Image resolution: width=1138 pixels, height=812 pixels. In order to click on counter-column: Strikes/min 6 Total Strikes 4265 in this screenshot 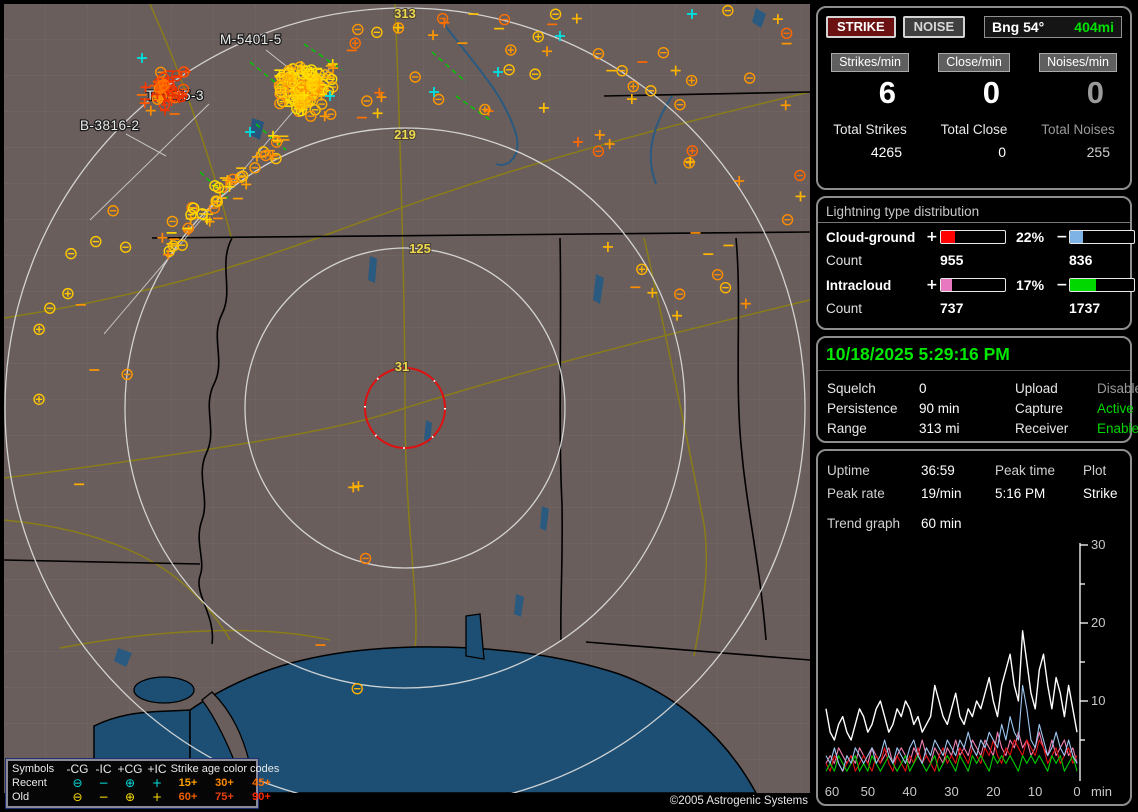, I will do `click(870, 106)`.